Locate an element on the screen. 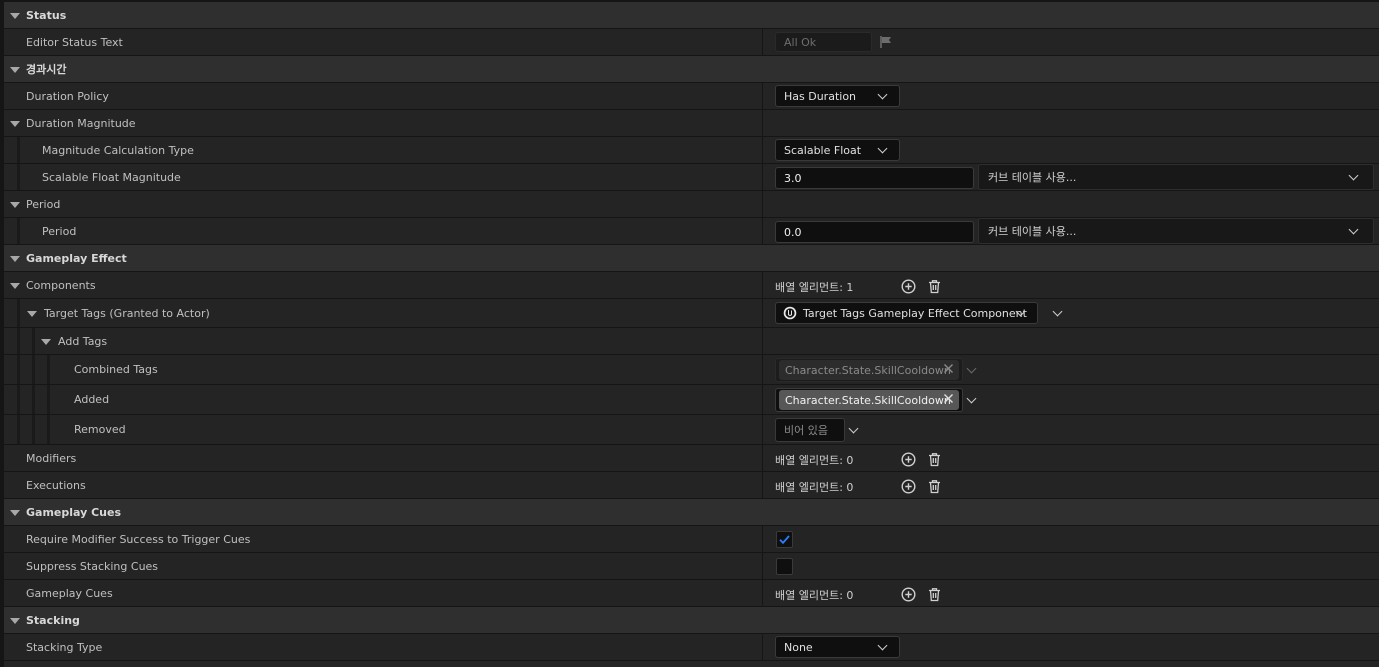  row-duration-policy: Duration Policy Has Duration is located at coordinates (691, 96).